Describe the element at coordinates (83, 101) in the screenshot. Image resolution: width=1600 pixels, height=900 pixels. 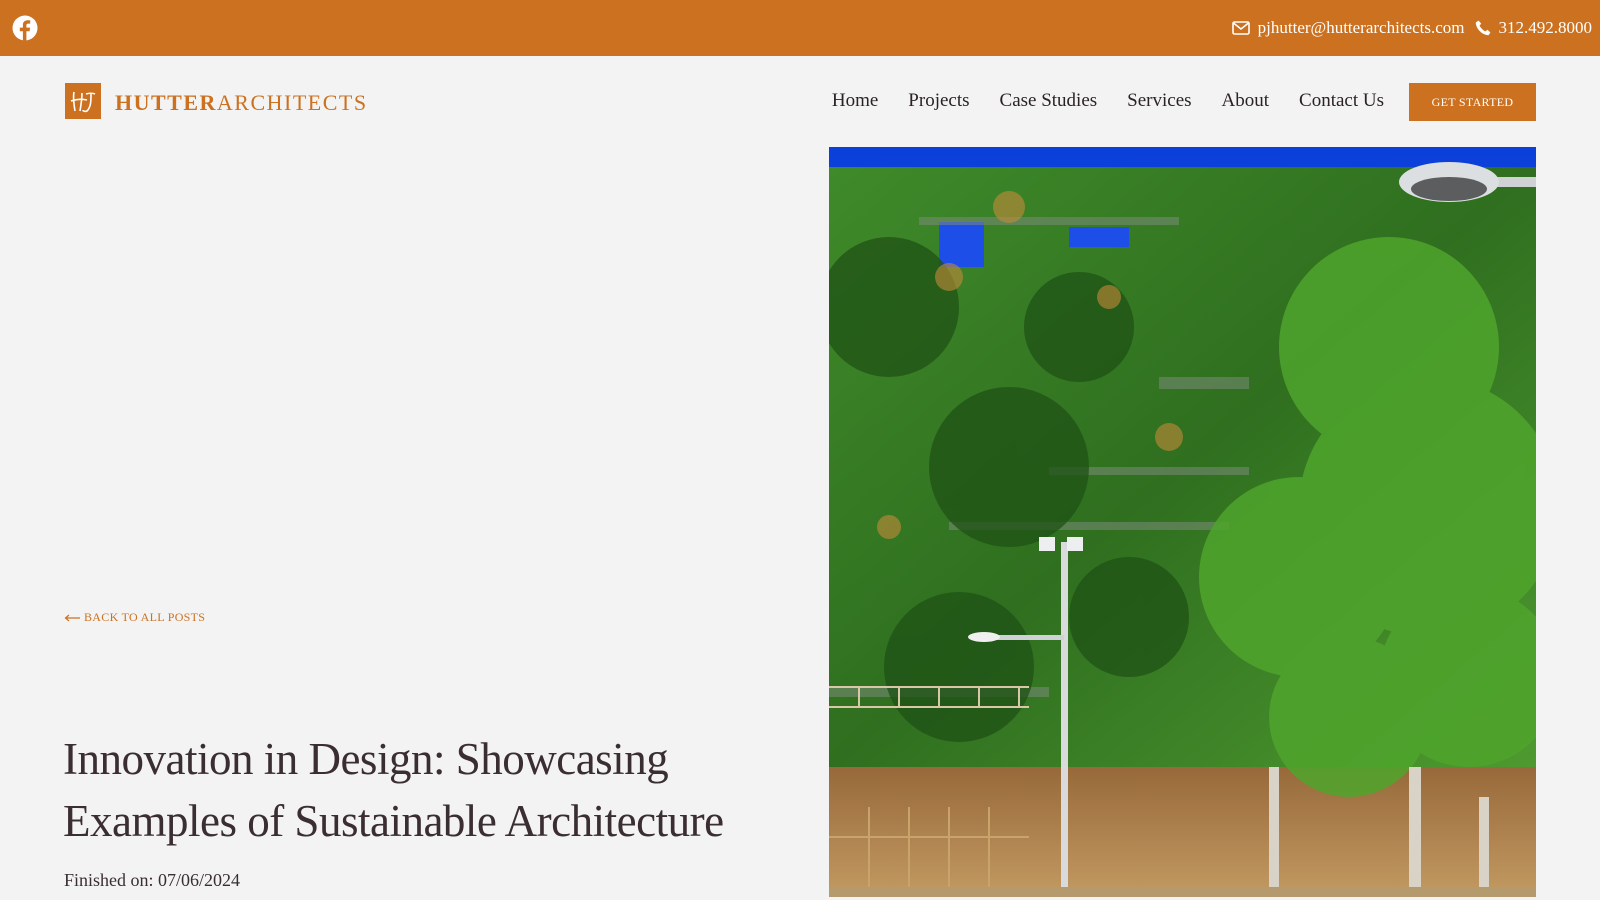
I see `logo-mark-icon` at that location.